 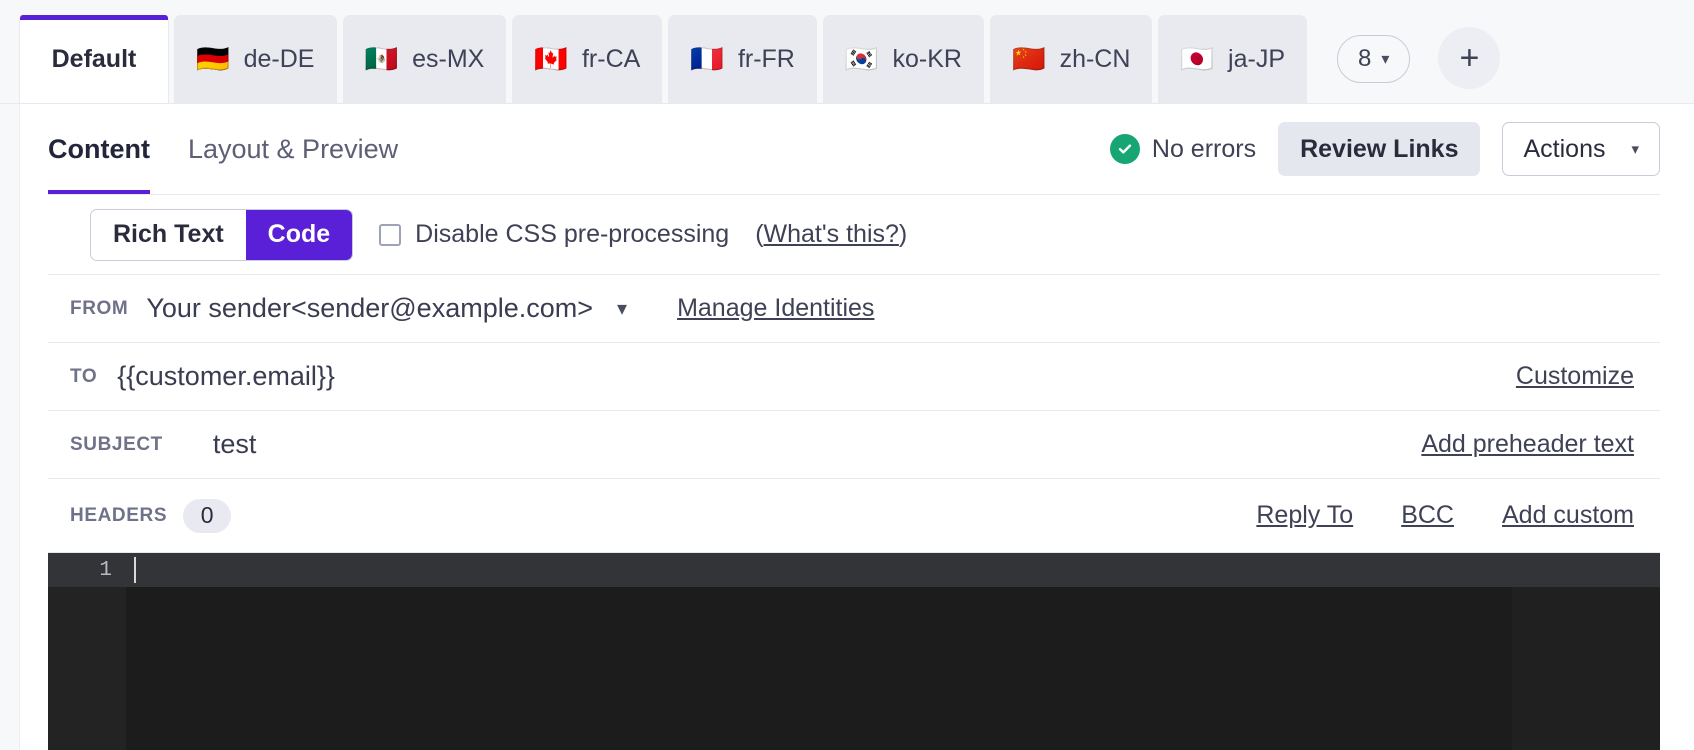 I want to click on locale-tab-fr-fr: 🇫🇷 fr-FR, so click(x=742, y=59).